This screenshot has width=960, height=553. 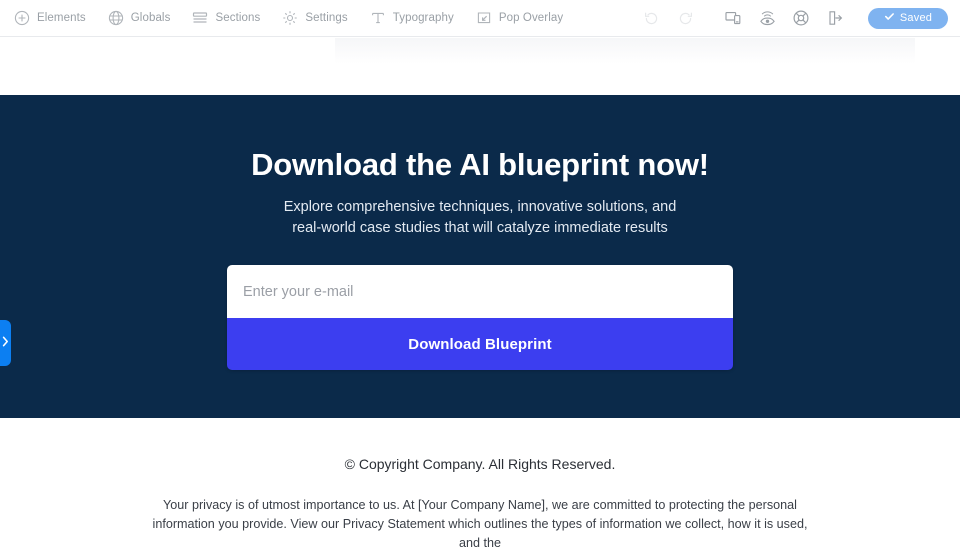 What do you see at coordinates (480, 164) in the screenshot?
I see `page-title: Download the AI blueprint now!` at bounding box center [480, 164].